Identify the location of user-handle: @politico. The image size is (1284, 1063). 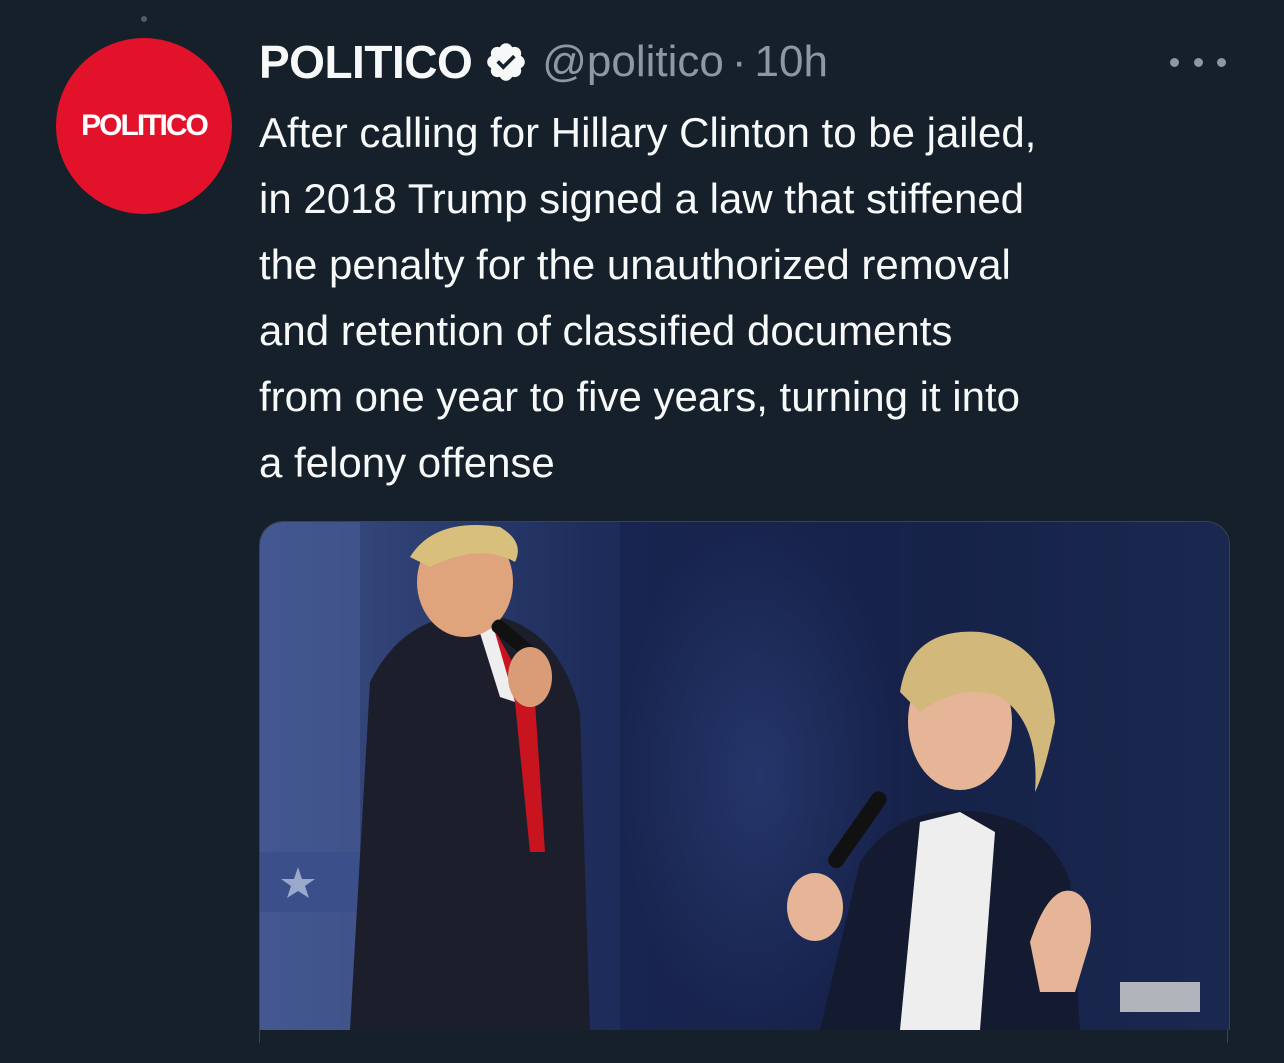
(633, 62).